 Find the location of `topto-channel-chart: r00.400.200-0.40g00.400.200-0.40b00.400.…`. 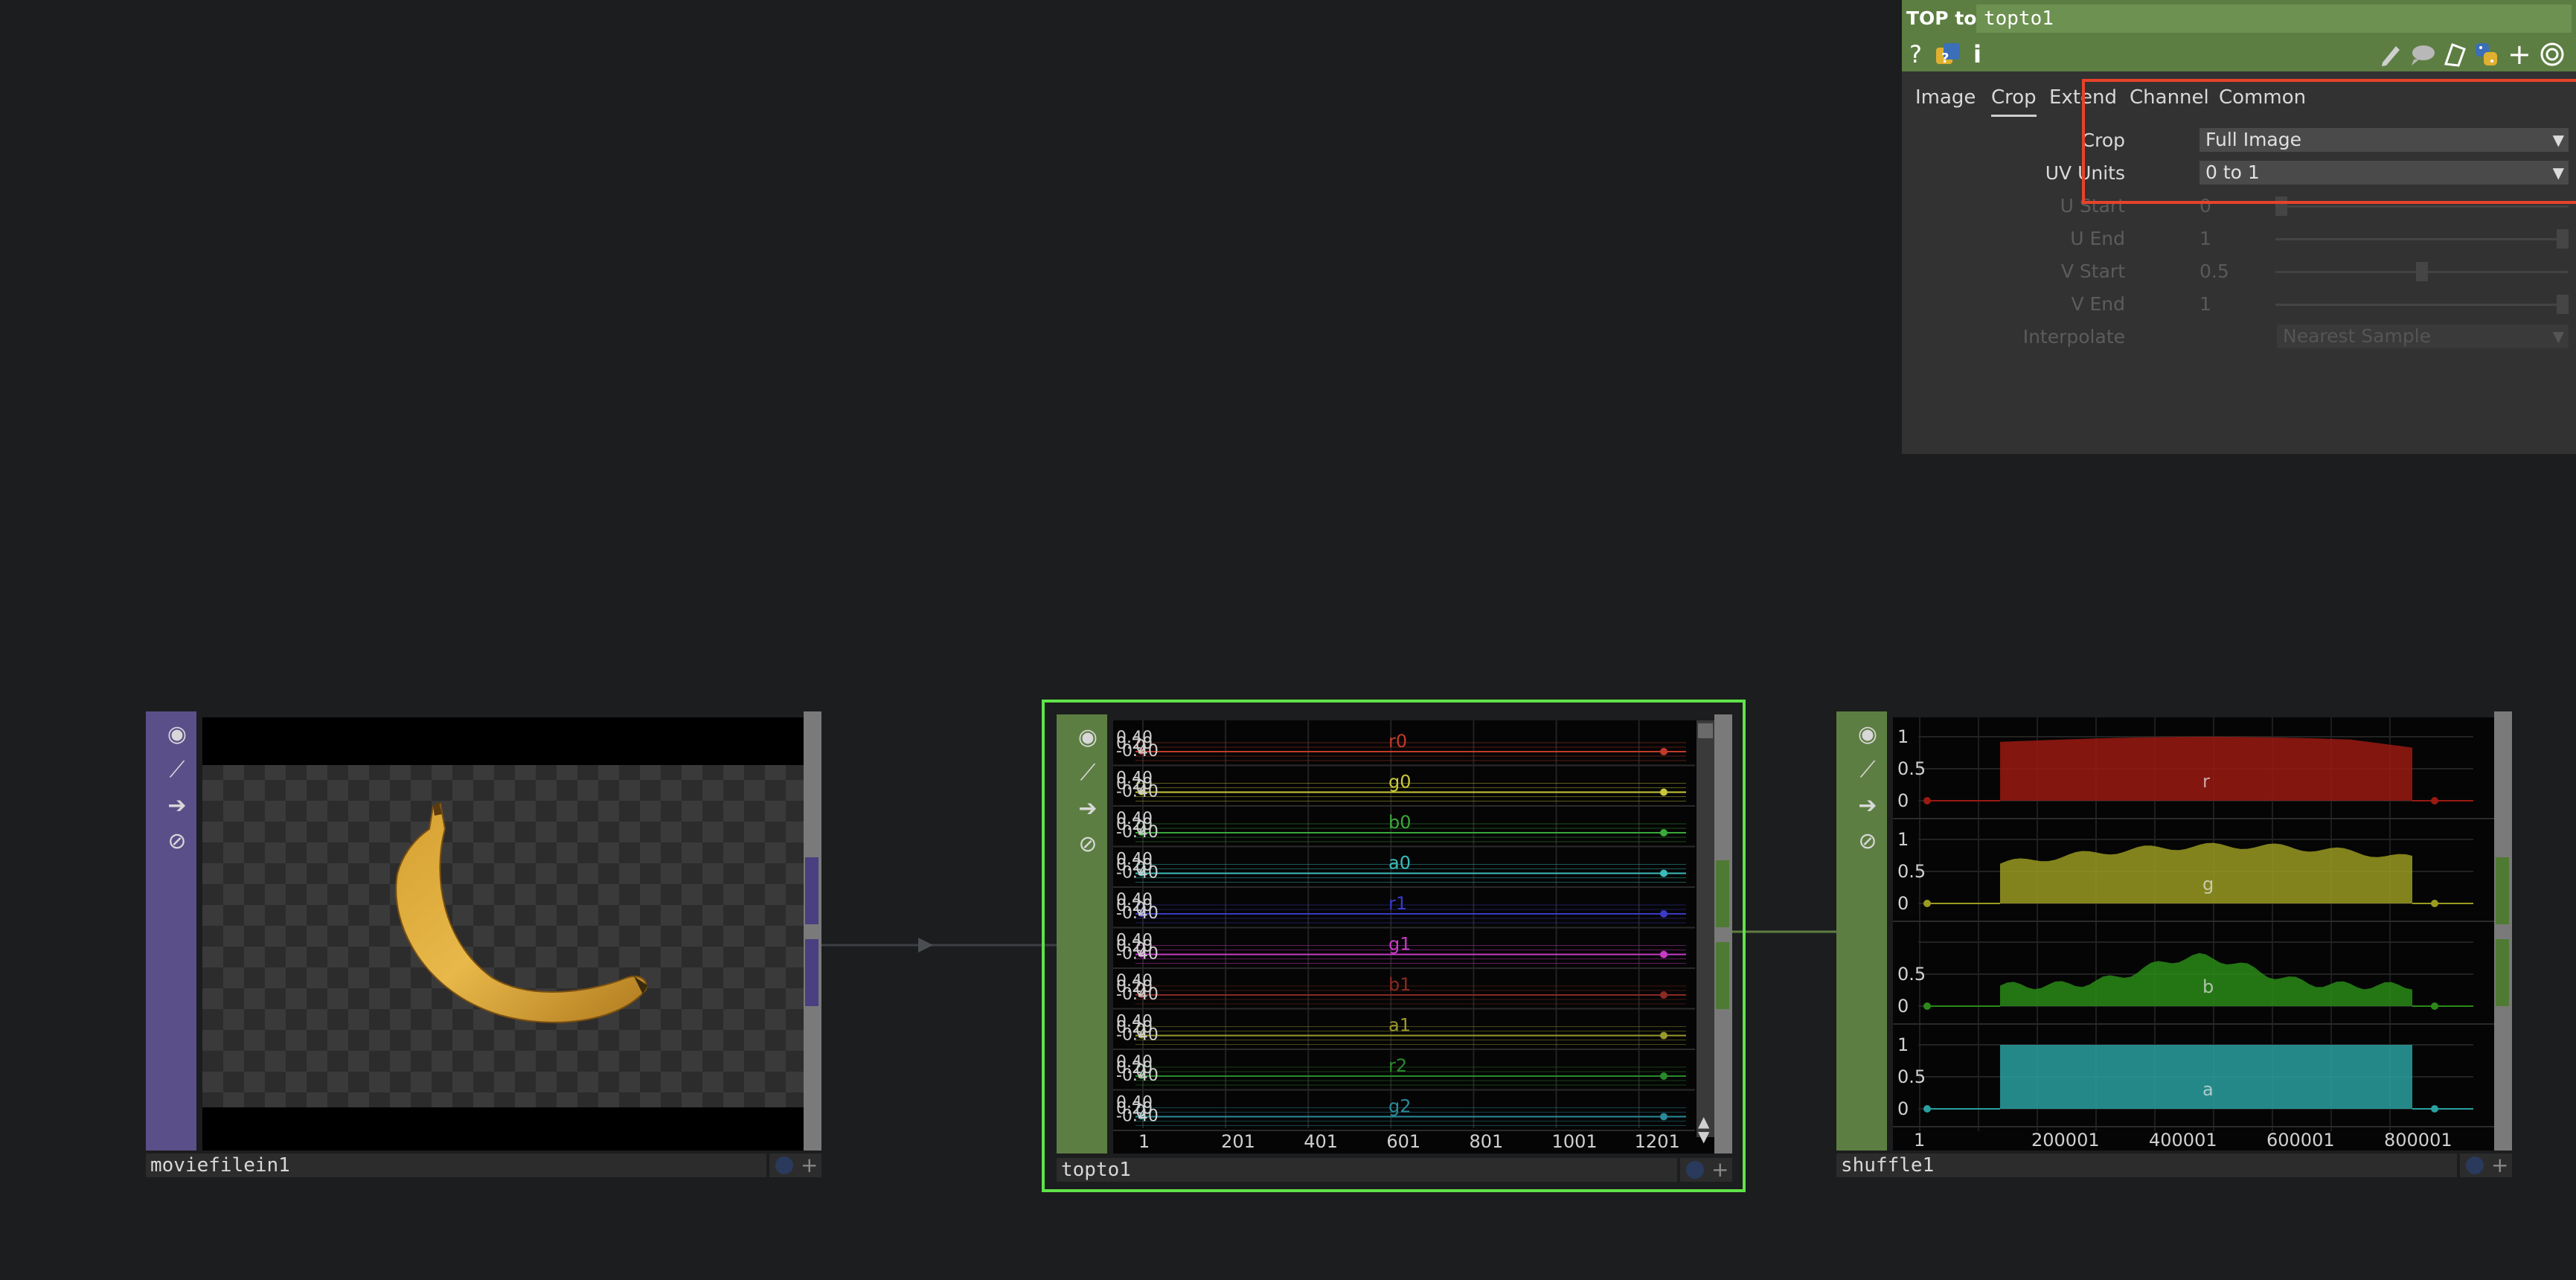

topto-channel-chart: r00.400.200-0.40g00.400.200-0.40b00.400.… is located at coordinates (1414, 936).